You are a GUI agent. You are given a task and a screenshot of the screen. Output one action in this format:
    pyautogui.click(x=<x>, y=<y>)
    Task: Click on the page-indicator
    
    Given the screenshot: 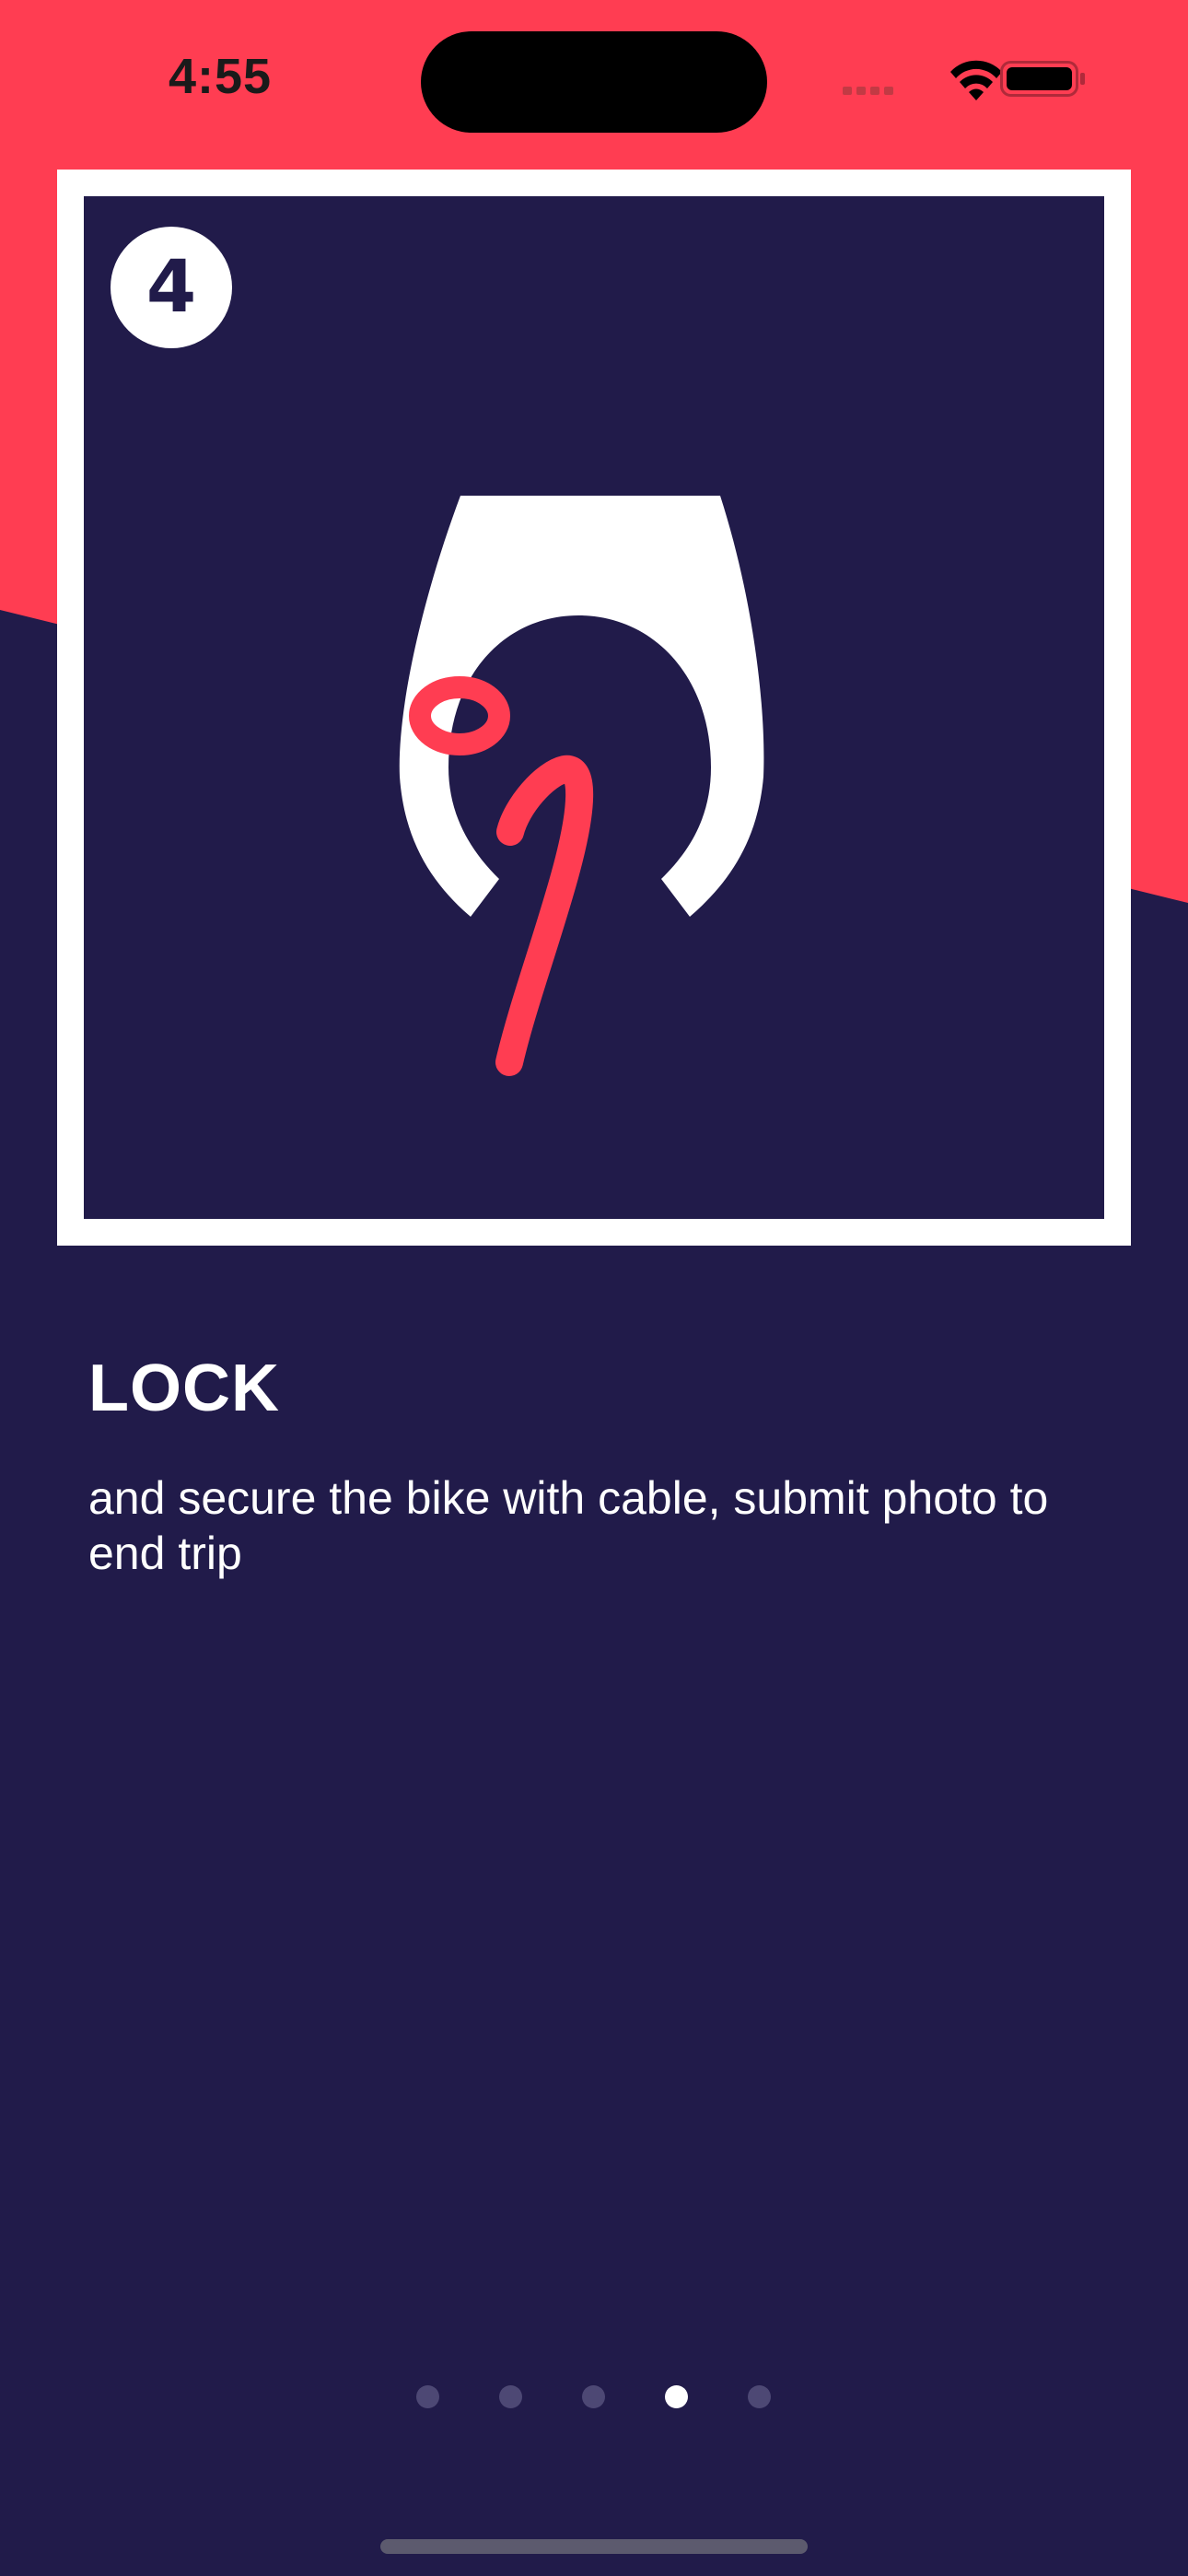 What is the action you would take?
    pyautogui.click(x=600, y=2397)
    